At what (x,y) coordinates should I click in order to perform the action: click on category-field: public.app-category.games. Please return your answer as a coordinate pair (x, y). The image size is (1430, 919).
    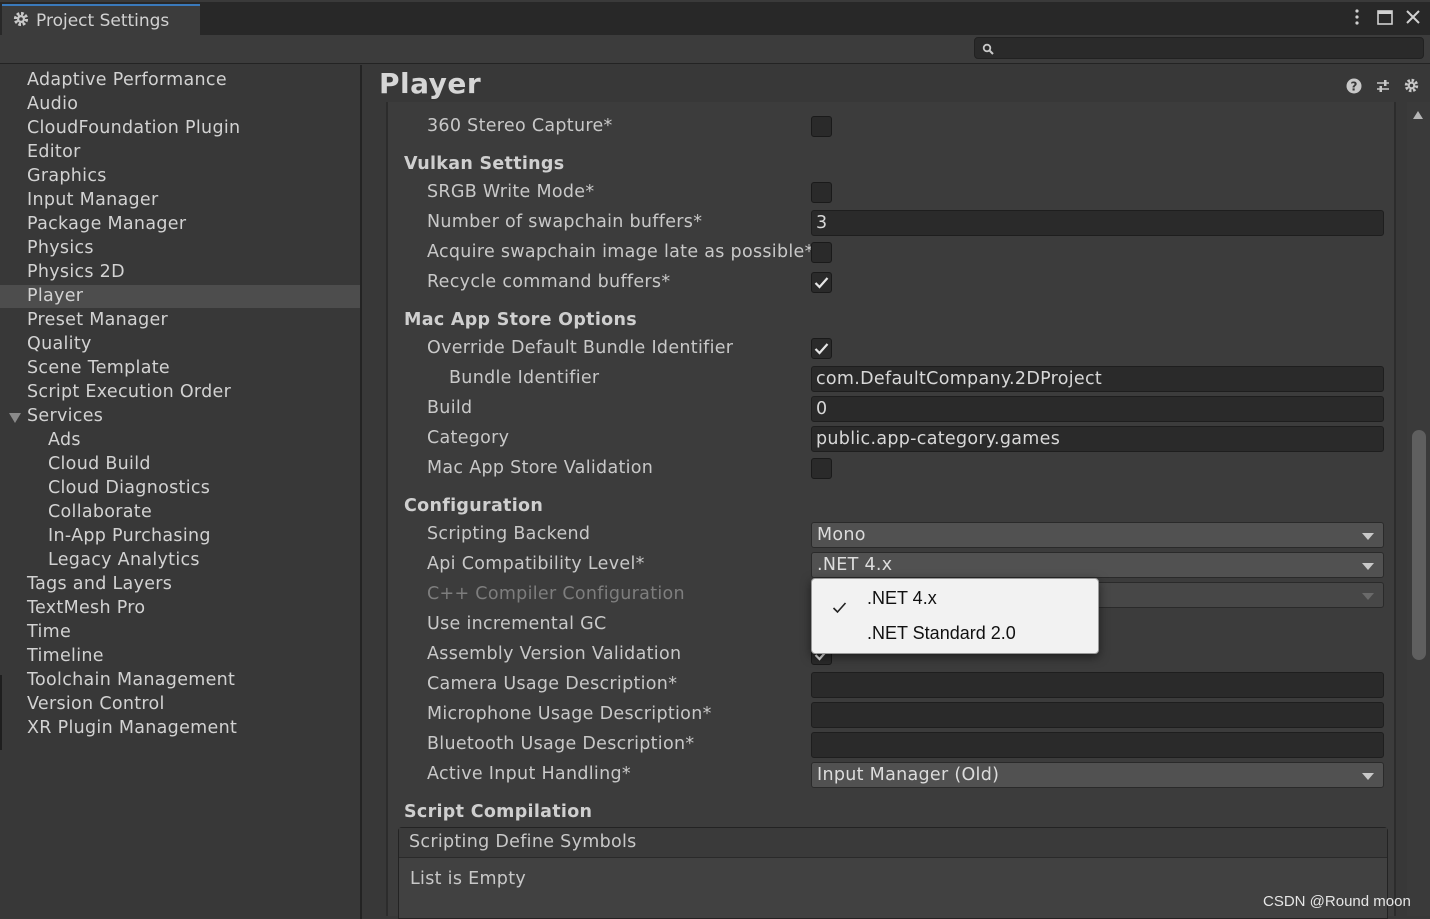
    Looking at the image, I should click on (1097, 439).